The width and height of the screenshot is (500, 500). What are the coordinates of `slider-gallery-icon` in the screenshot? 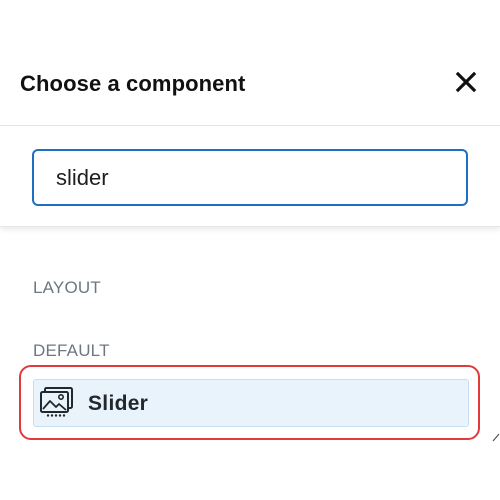 It's located at (56, 402).